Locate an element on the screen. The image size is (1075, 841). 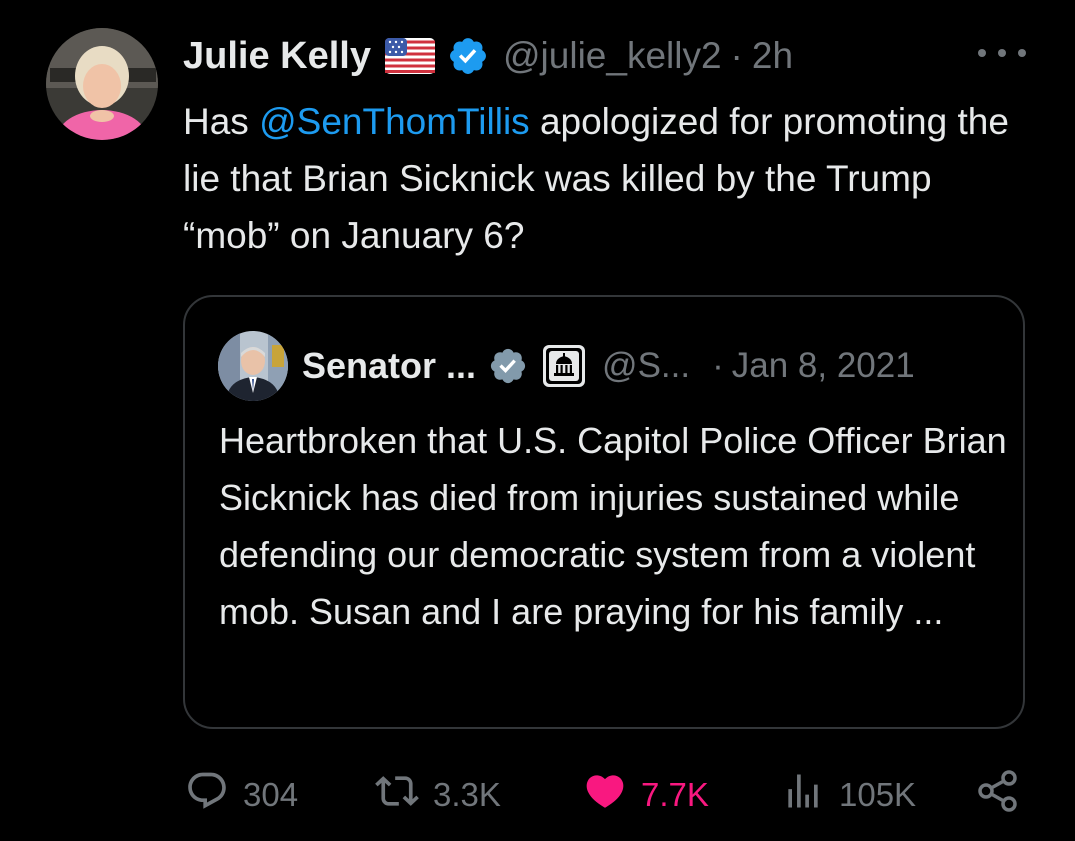
views-chart-icon is located at coordinates (803, 795).